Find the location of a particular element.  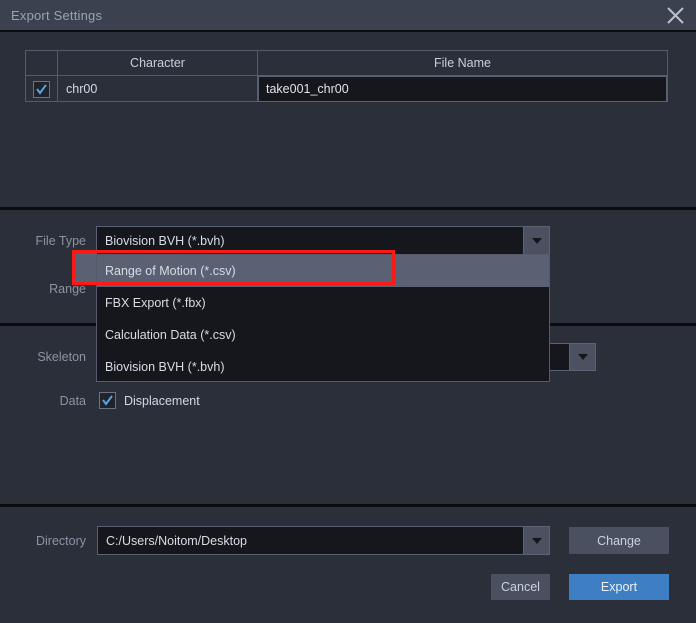

column-header-filename: File Name is located at coordinates (462, 63).